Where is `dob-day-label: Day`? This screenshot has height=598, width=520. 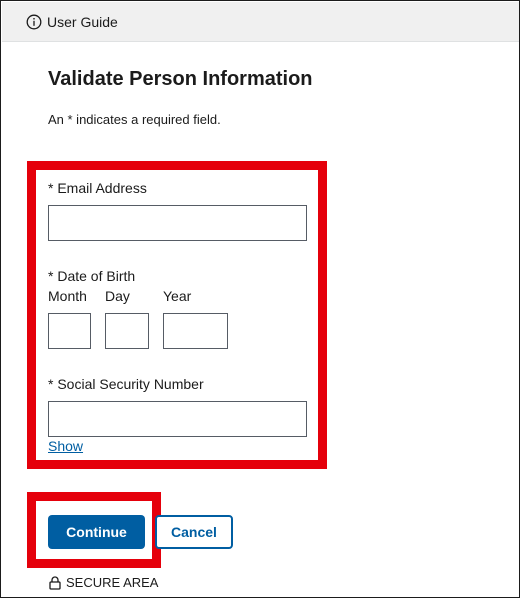
dob-day-label: Day is located at coordinates (117, 296).